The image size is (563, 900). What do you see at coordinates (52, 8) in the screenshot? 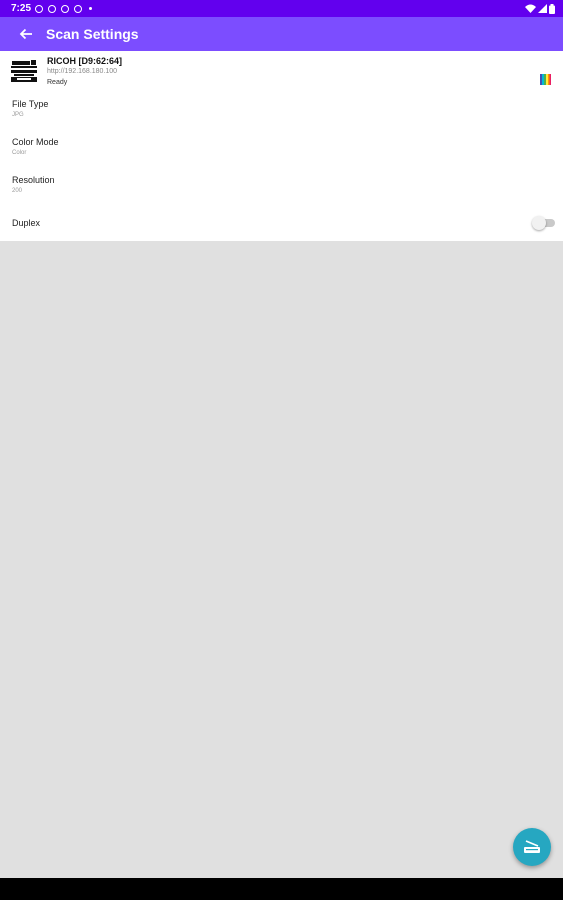
I see `notification-icon` at bounding box center [52, 8].